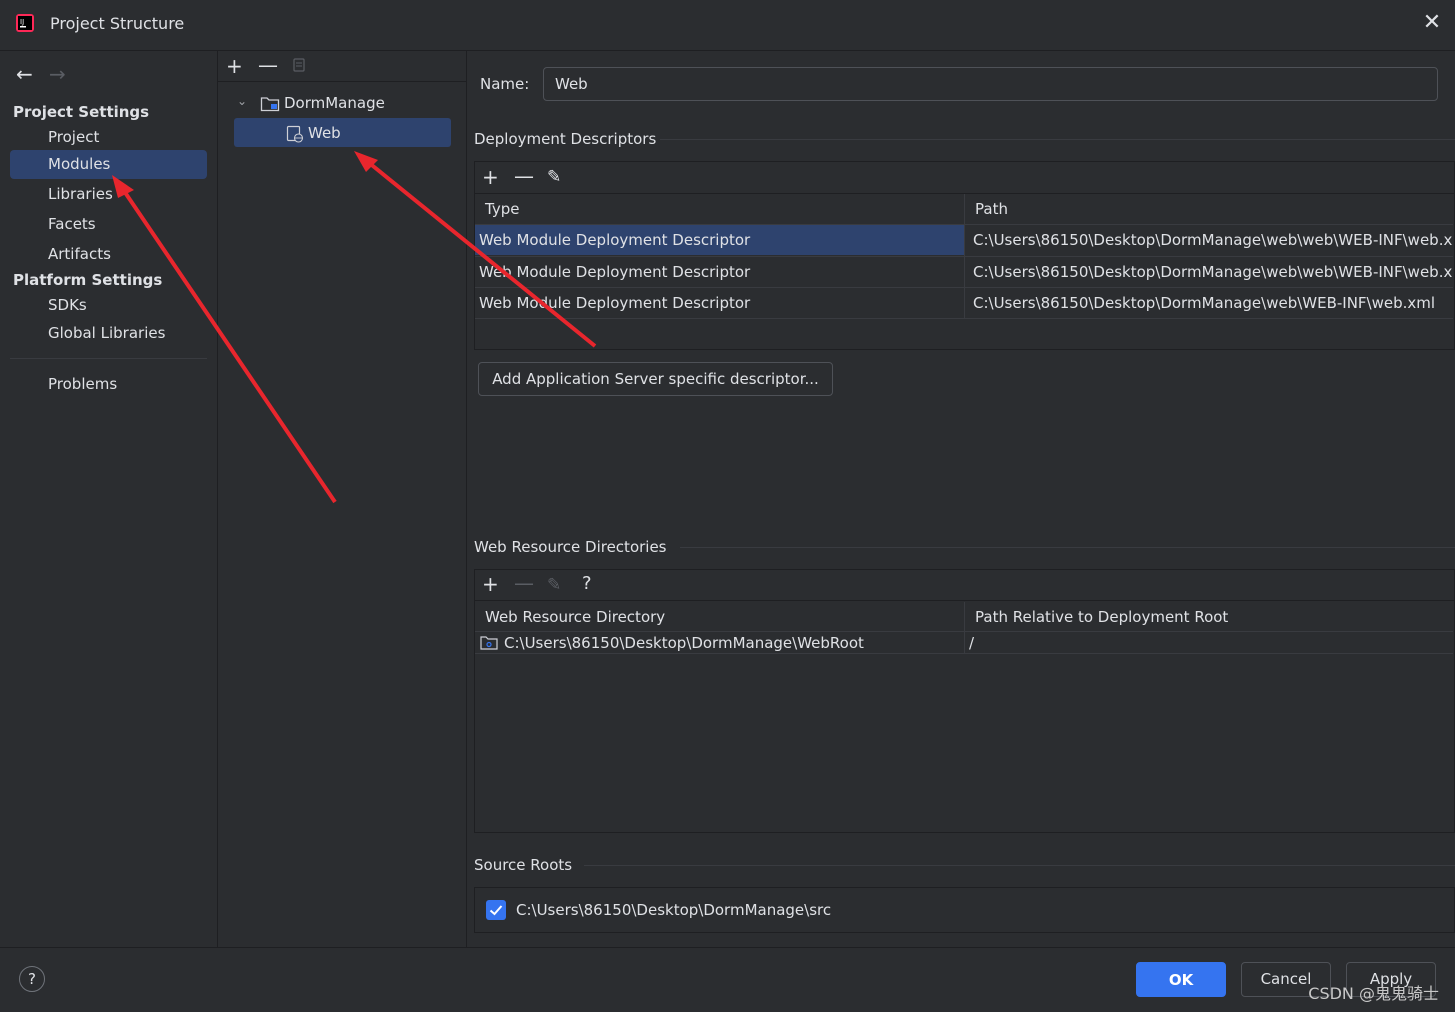 The height and width of the screenshot is (1012, 1455). I want to click on source-root-checkbox, so click(496, 910).